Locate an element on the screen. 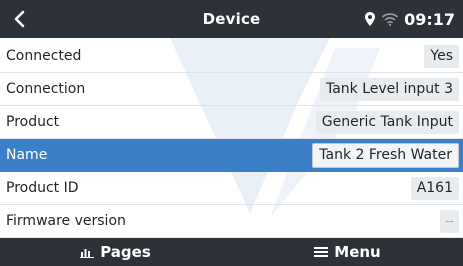 Image resolution: width=463 pixels, height=266 pixels. location-pin-icon is located at coordinates (370, 19).